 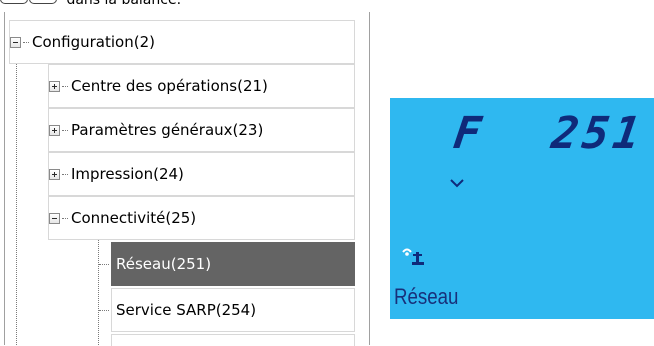 I want to click on tree-item-configuration: Configuration(2), so click(x=182, y=42).